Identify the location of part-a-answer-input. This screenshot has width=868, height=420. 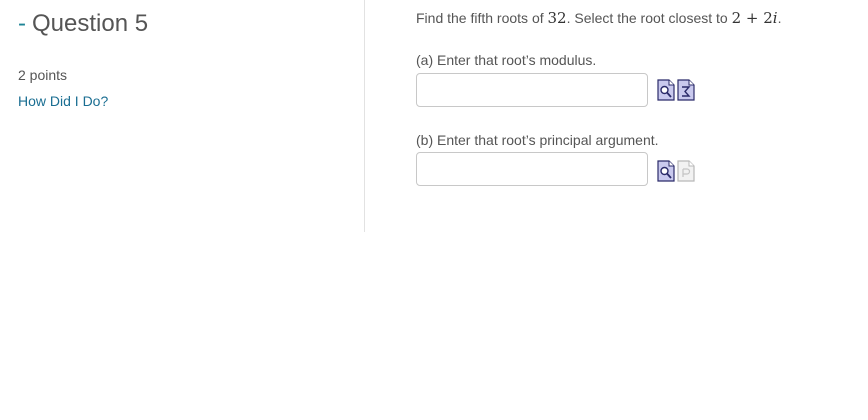
(532, 90).